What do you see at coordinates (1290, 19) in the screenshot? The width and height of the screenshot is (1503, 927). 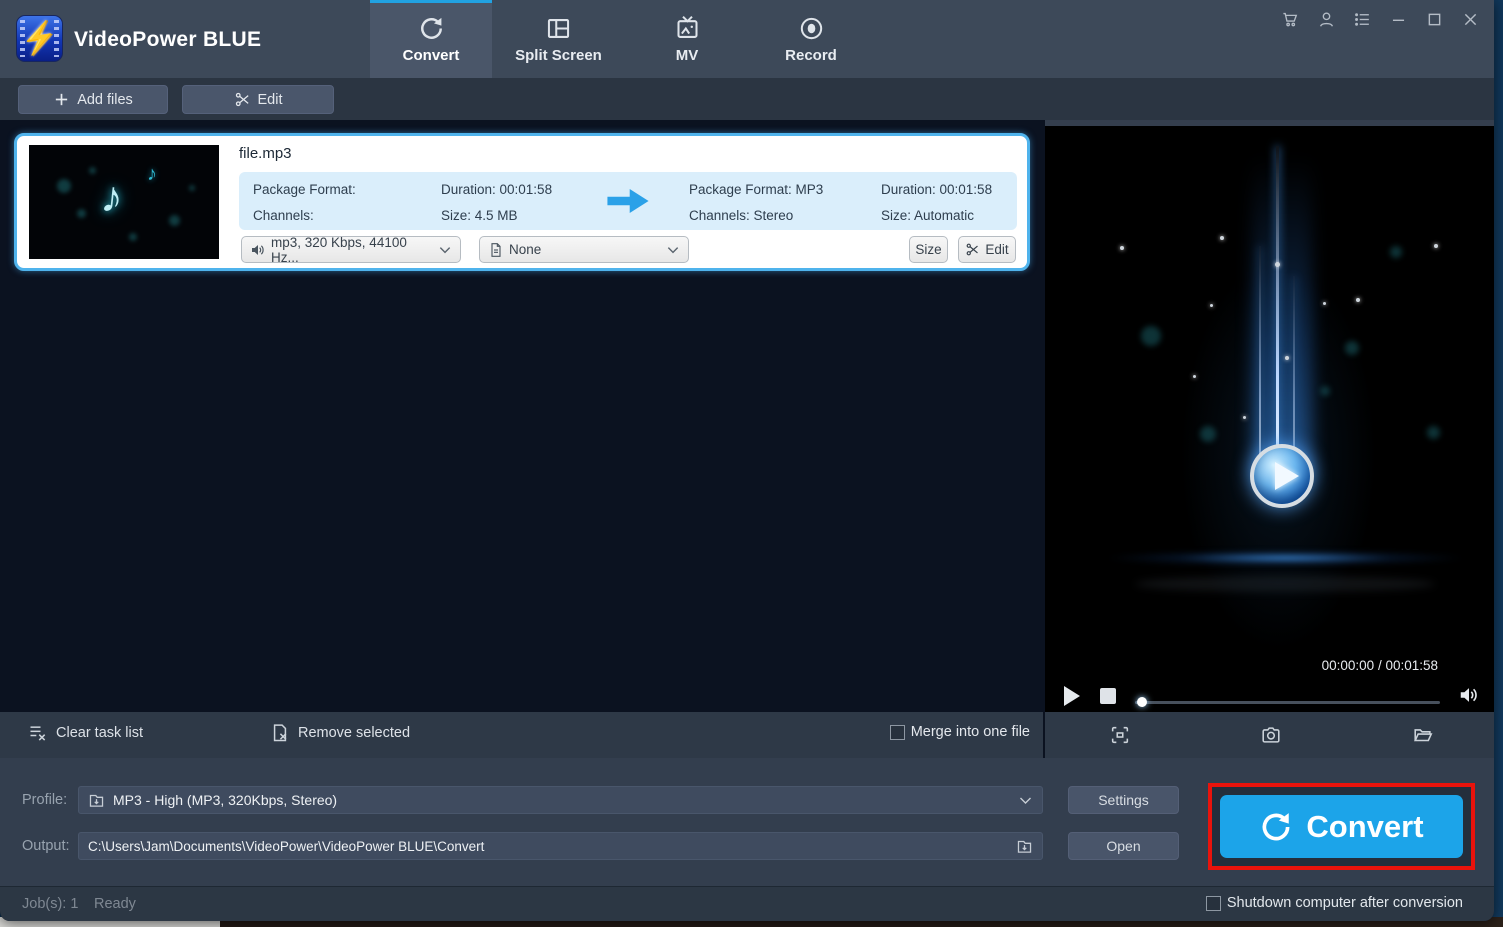 I see `cart-icon` at bounding box center [1290, 19].